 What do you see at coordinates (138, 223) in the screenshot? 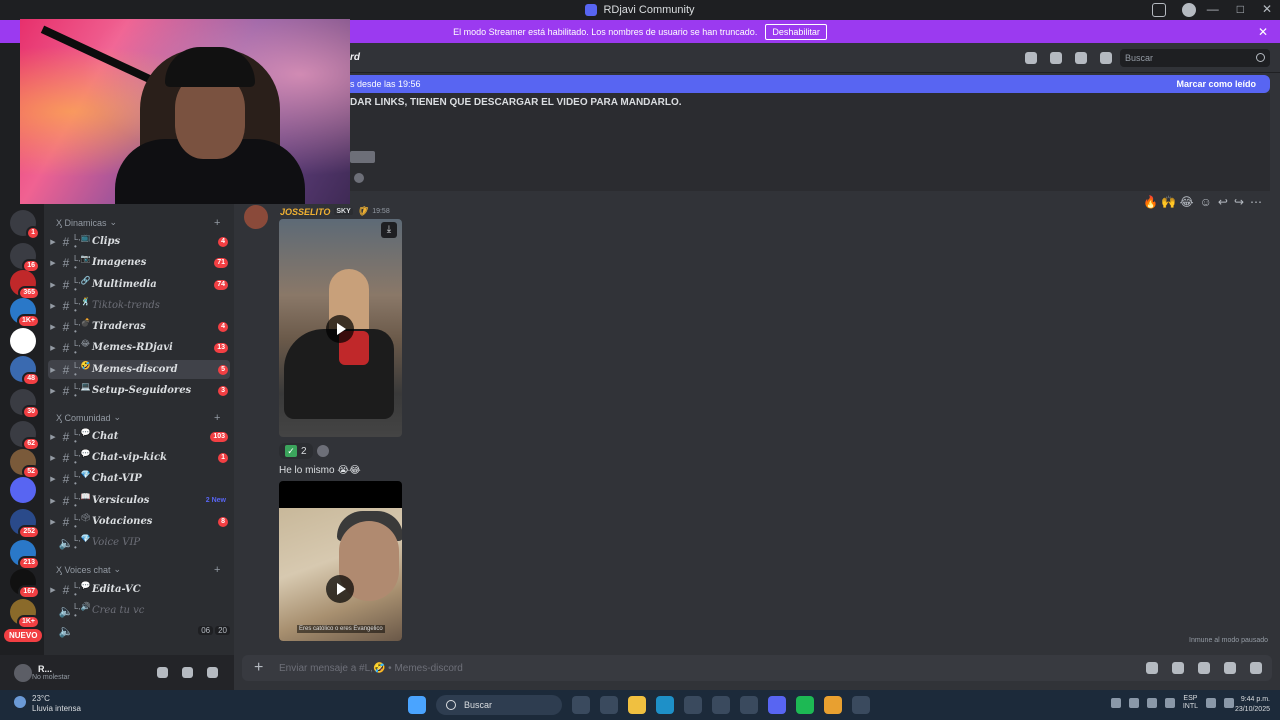
I see `category-dinamicas: Ӽ Dinamicas ⌄ +` at bounding box center [138, 223].